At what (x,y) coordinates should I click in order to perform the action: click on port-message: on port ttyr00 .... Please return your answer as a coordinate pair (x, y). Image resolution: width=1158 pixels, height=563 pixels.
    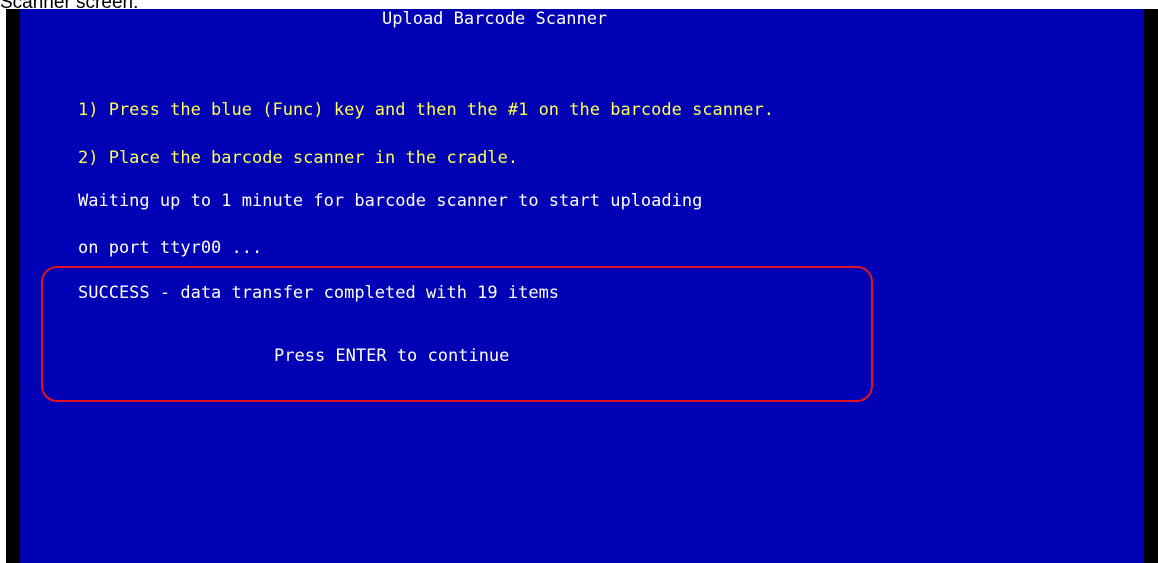
    Looking at the image, I should click on (170, 248).